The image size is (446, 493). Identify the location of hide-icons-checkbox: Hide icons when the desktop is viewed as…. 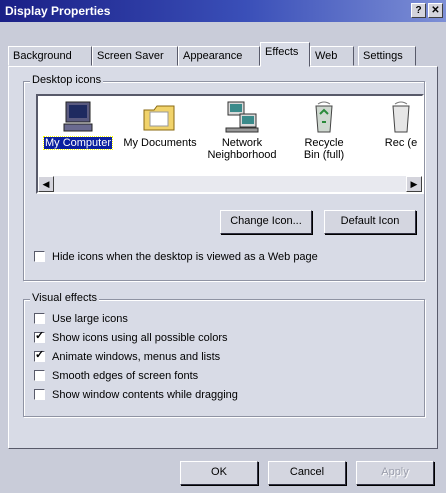
(176, 258).